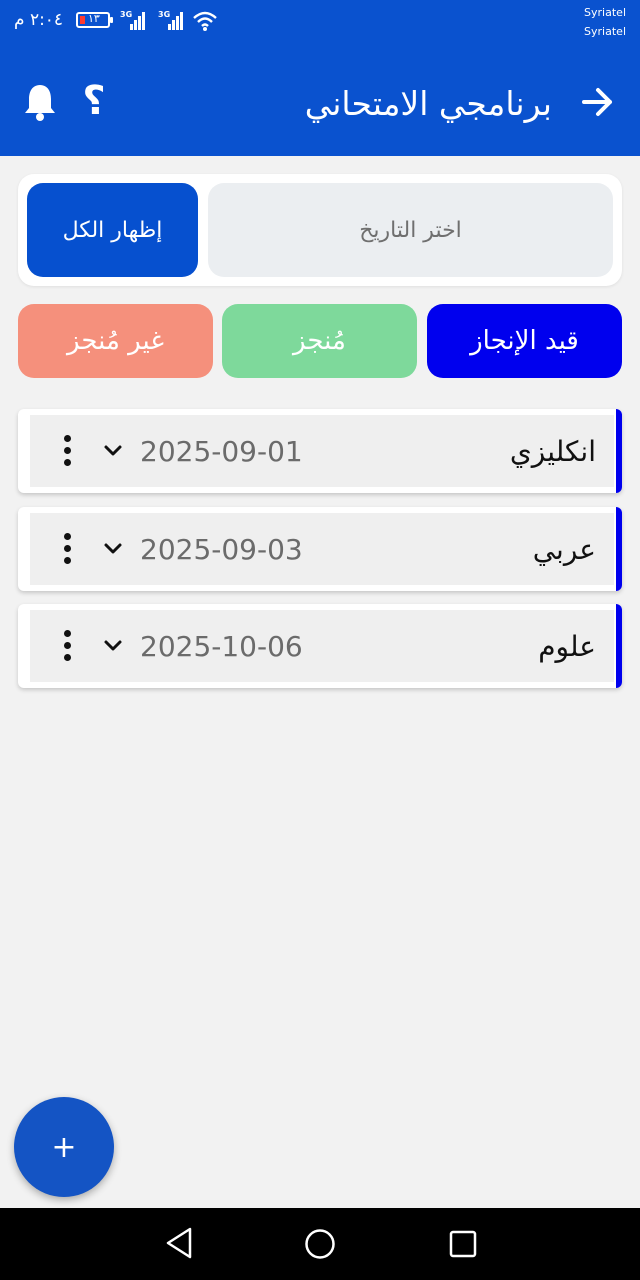 The height and width of the screenshot is (1280, 640). I want to click on battery-icon: ١٣, so click(94, 20).